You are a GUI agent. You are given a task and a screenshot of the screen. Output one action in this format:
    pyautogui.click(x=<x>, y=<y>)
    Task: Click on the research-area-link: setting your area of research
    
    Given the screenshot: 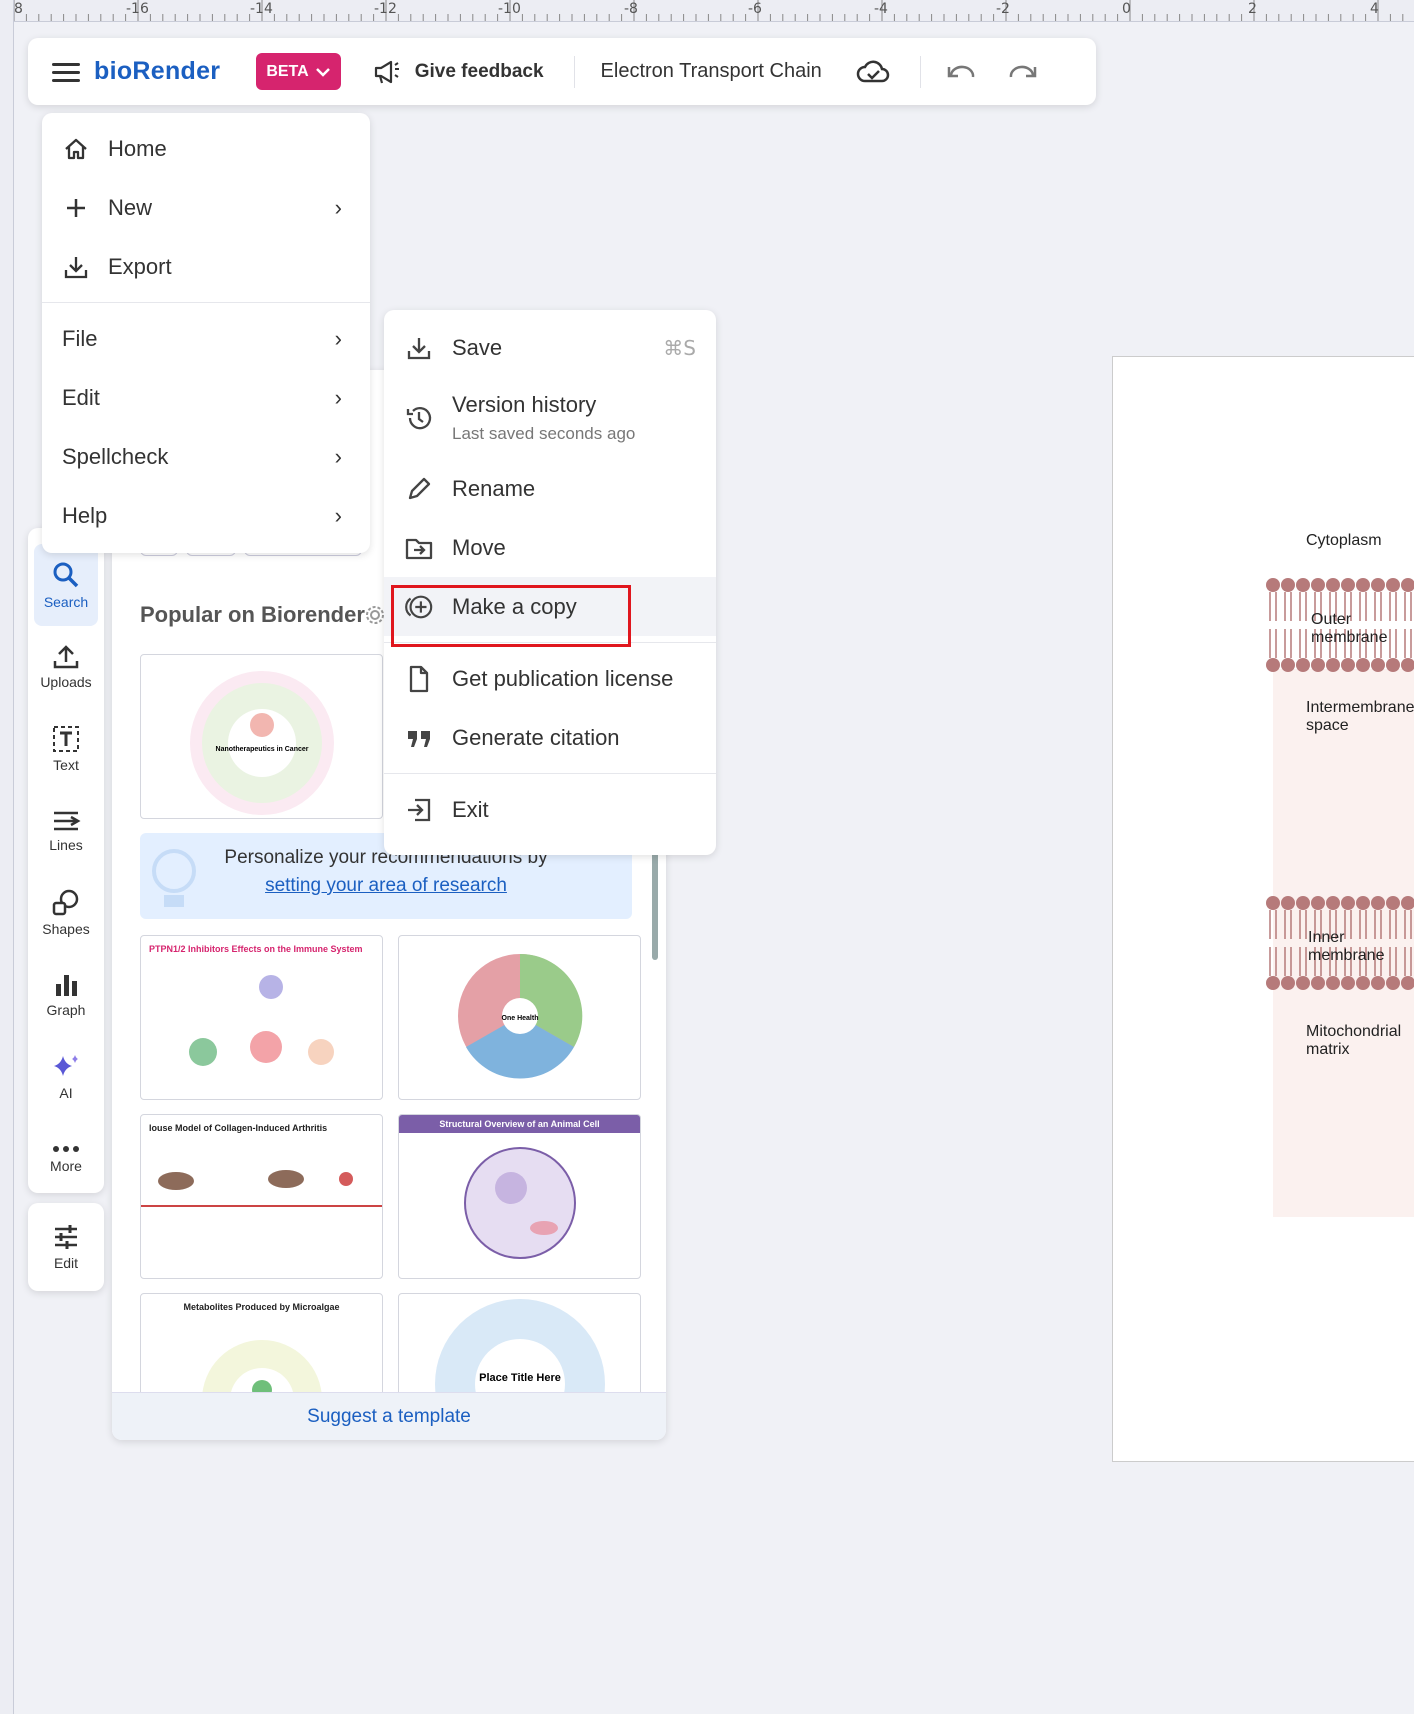 What is the action you would take?
    pyautogui.click(x=386, y=886)
    